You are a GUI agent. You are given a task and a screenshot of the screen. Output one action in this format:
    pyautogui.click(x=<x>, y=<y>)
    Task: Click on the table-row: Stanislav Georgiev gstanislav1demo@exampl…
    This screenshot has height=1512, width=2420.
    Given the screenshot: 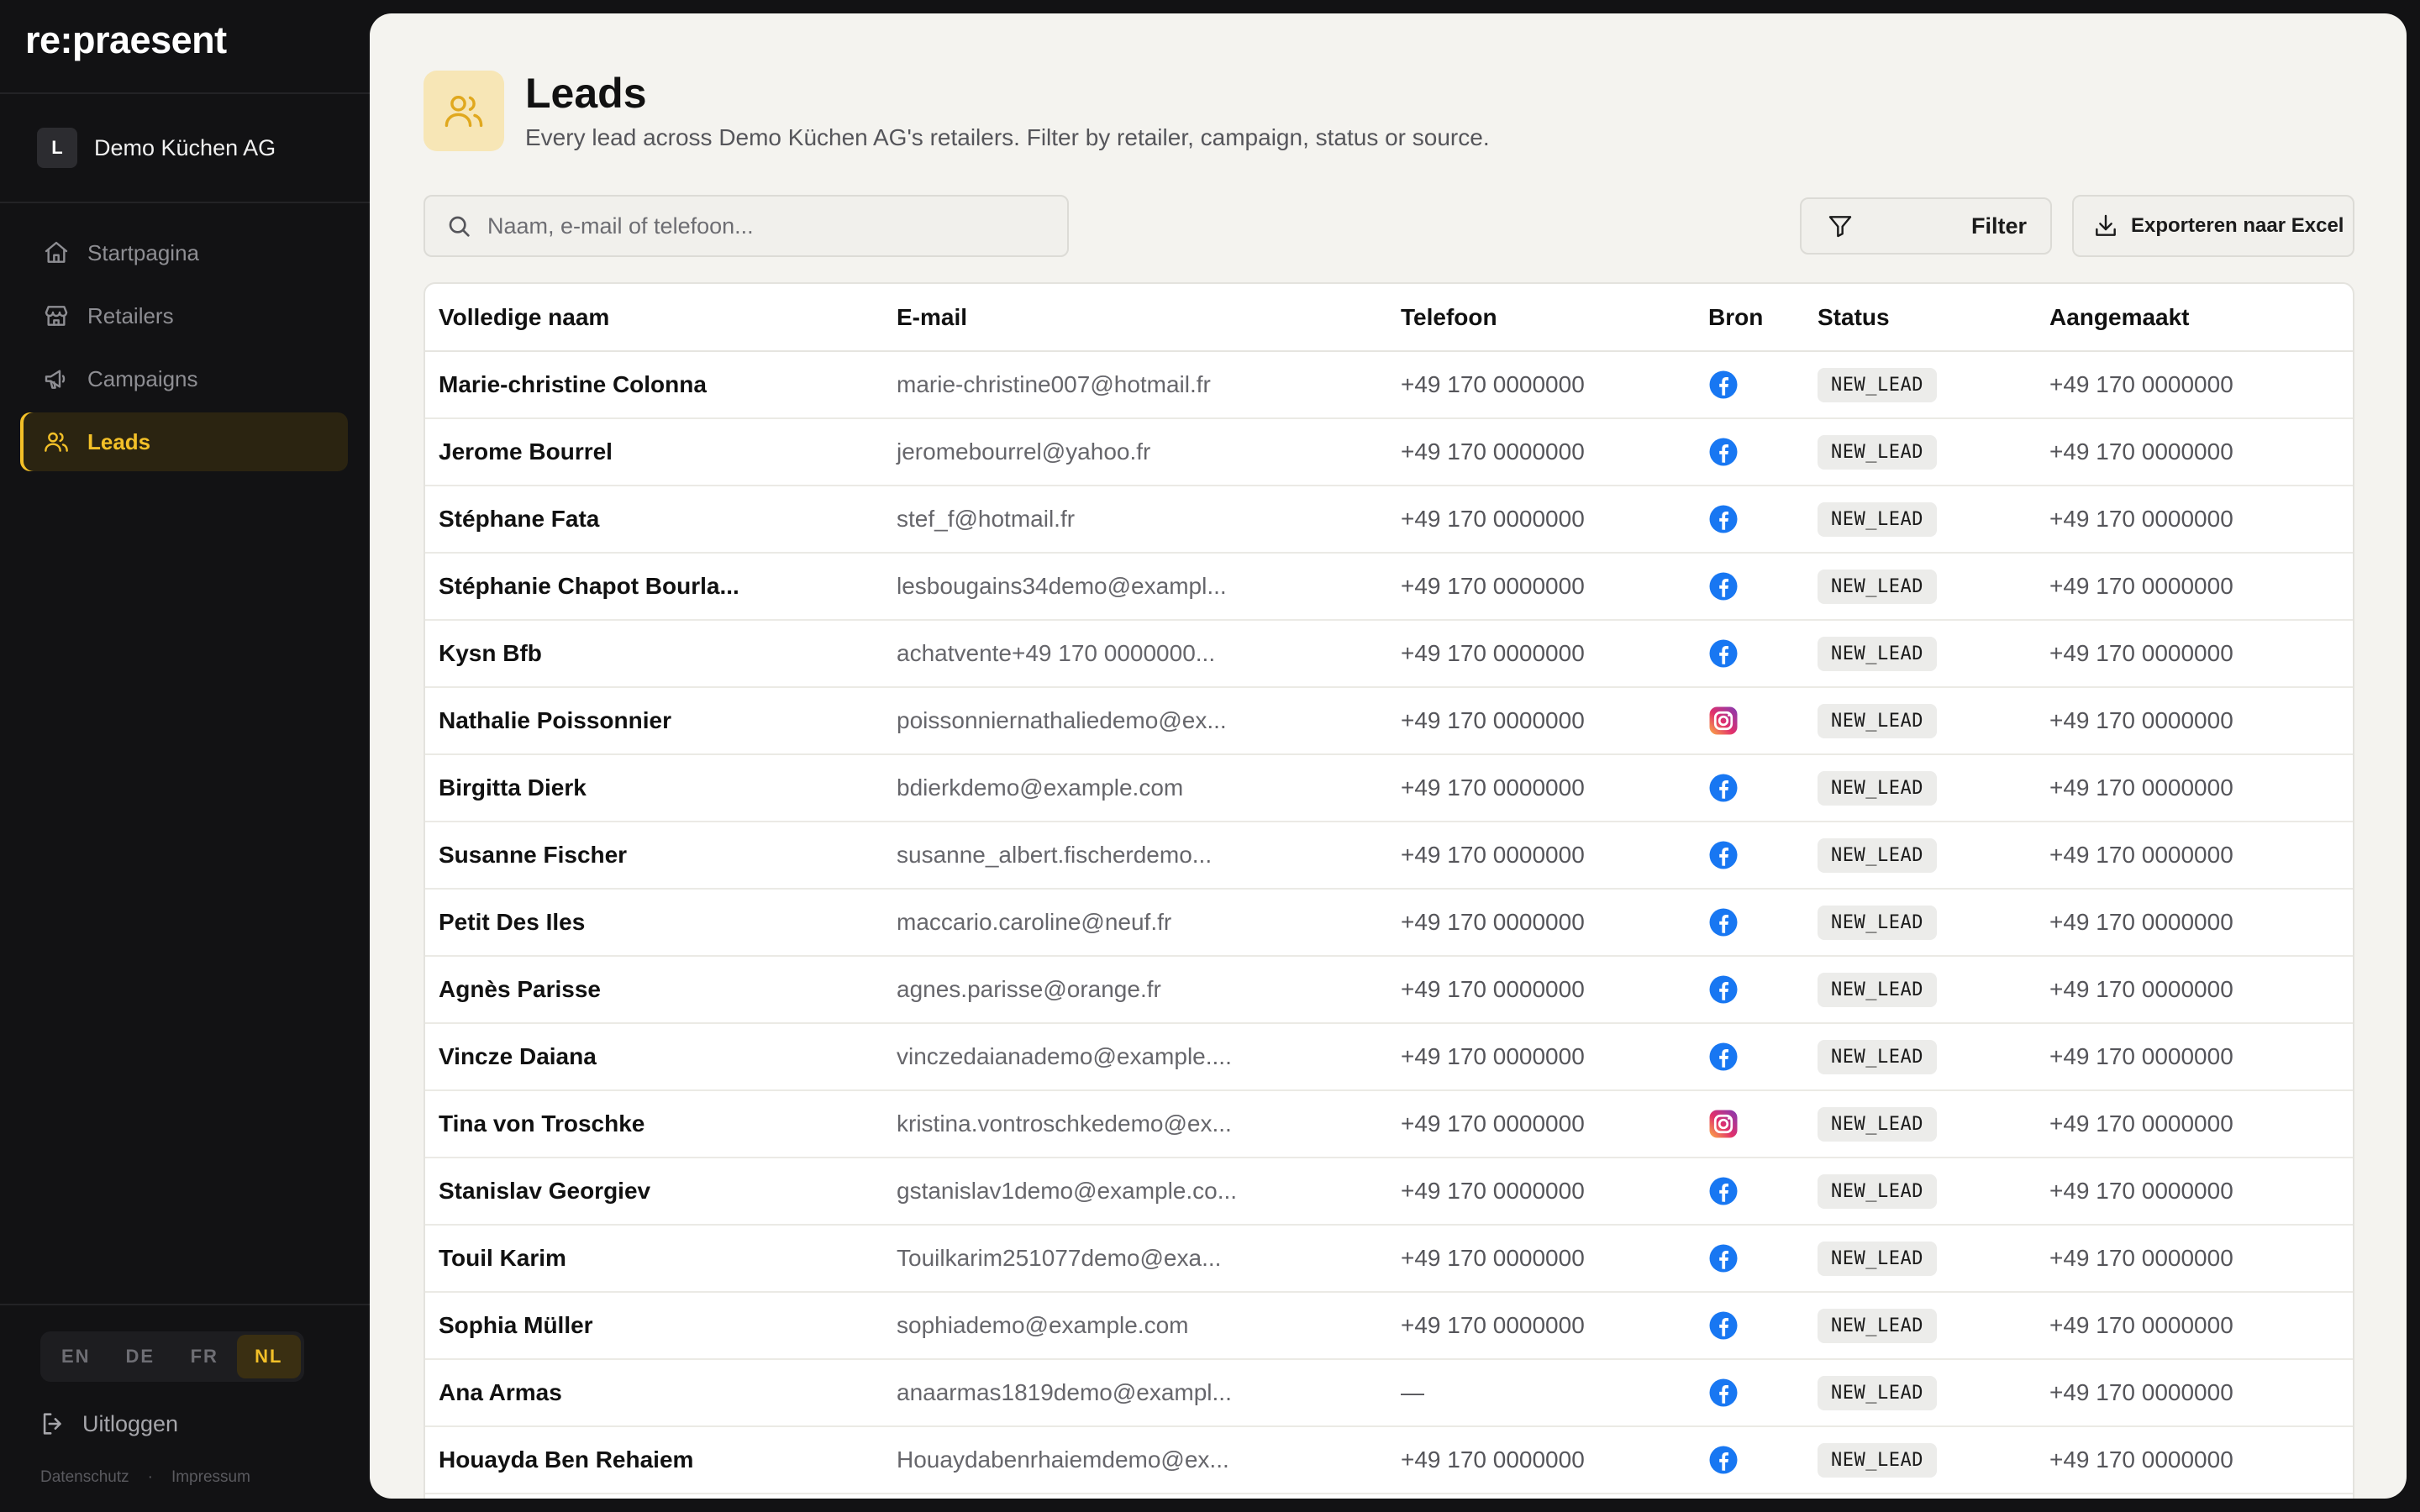 What is the action you would take?
    pyautogui.click(x=1389, y=1192)
    